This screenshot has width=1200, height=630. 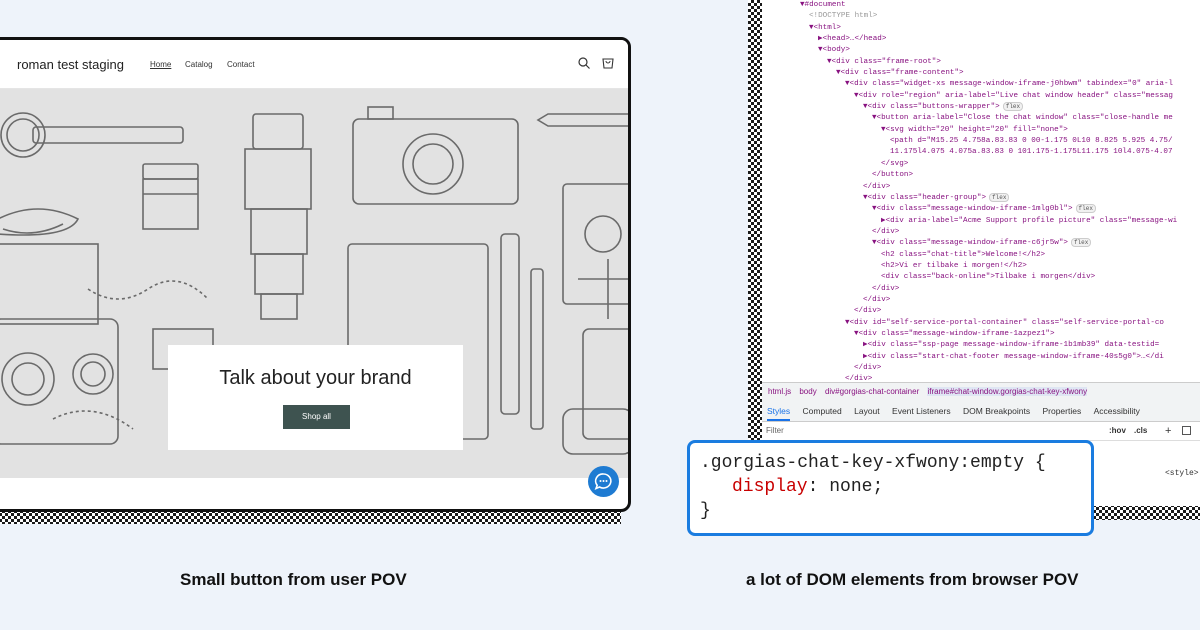 What do you see at coordinates (981, 107) in the screenshot?
I see `dom-node-line: ▼<div class="buttons-wrapper"> flex` at bounding box center [981, 107].